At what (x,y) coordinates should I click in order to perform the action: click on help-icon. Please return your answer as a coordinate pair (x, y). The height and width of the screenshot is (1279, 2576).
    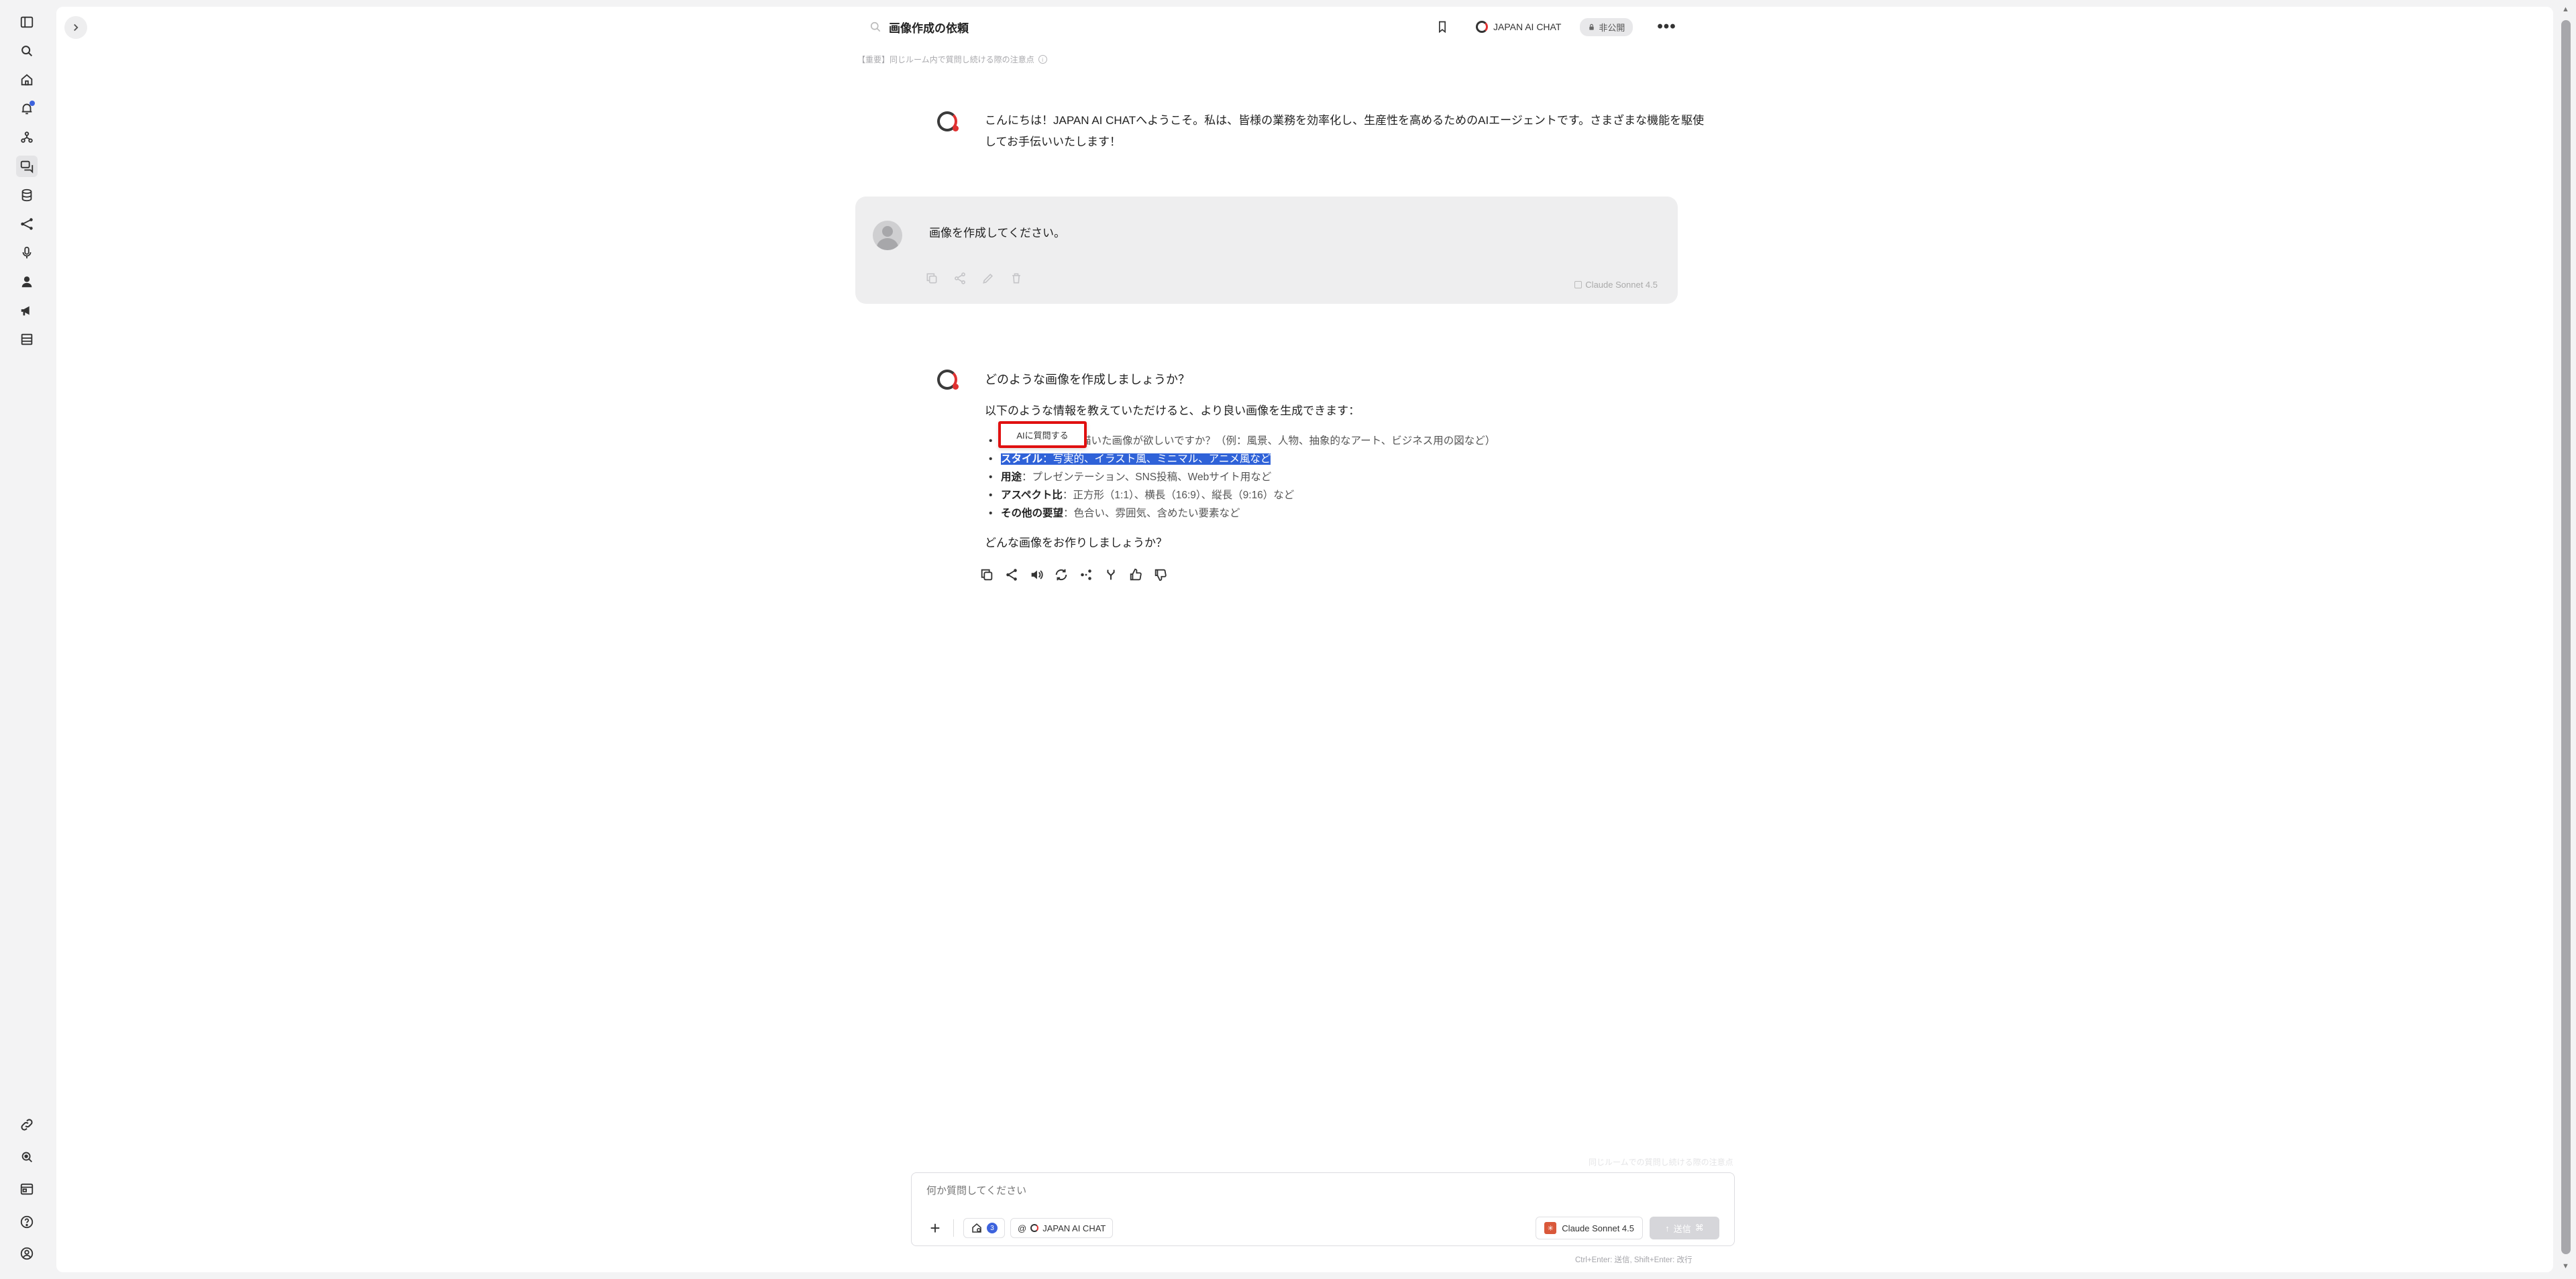
    Looking at the image, I should click on (27, 1222).